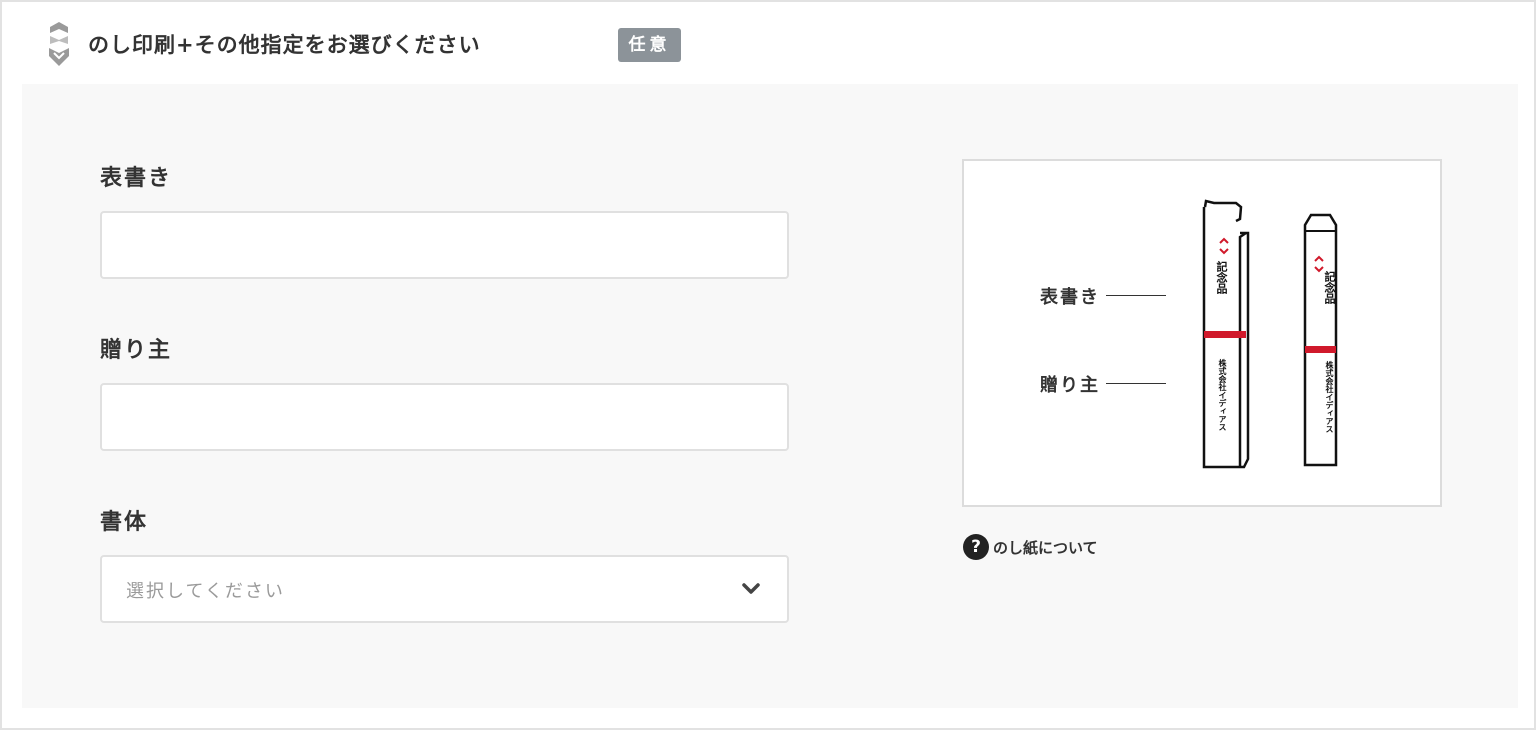 The image size is (1536, 730). I want to click on box-text-kinenhin-right: 記念品, so click(1329, 287).